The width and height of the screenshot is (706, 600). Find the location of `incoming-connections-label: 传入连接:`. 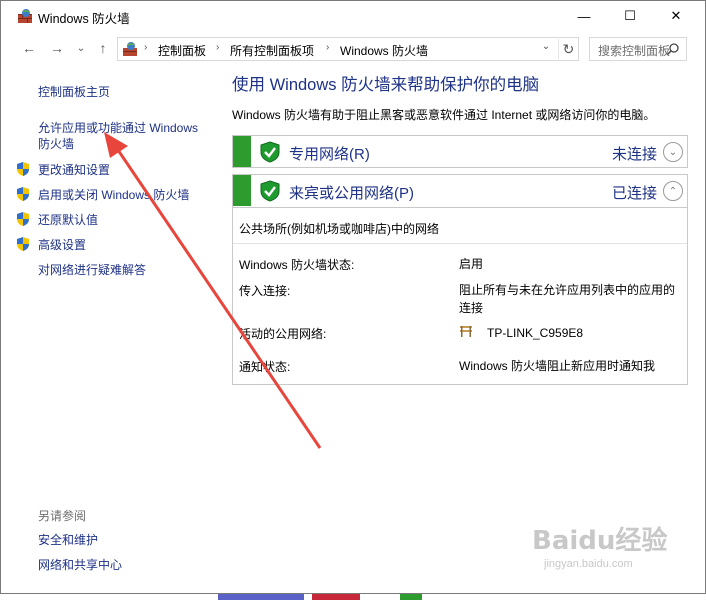

incoming-connections-label: 传入连接: is located at coordinates (265, 291).